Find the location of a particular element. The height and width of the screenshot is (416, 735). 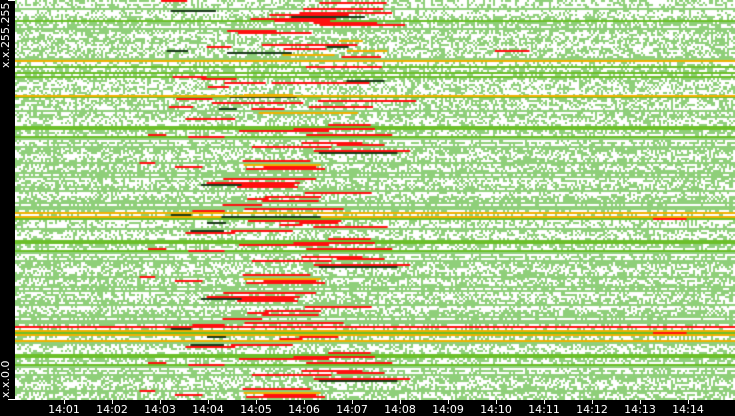

y-tick-top is located at coordinates (11, 0).